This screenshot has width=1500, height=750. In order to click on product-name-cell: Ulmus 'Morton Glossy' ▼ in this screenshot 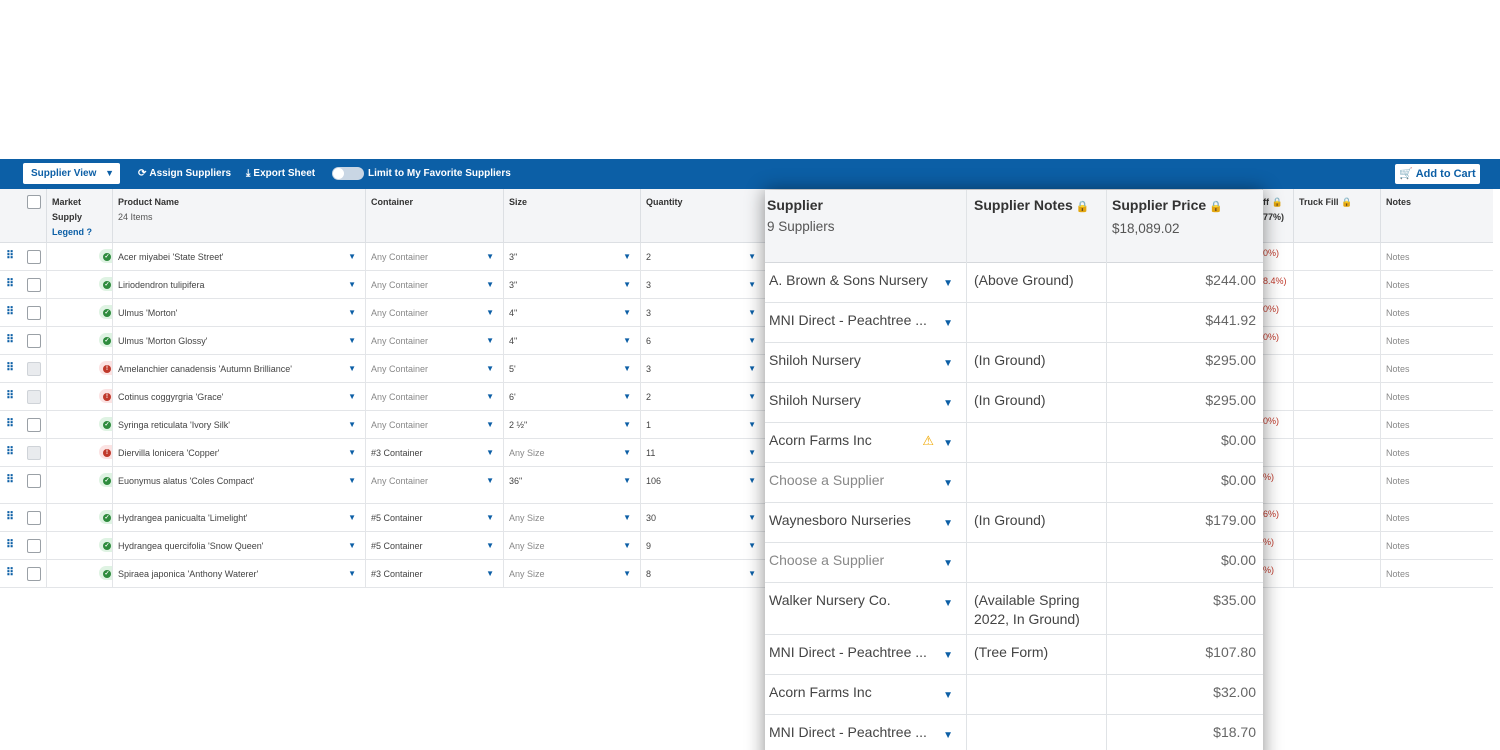, I will do `click(238, 340)`.